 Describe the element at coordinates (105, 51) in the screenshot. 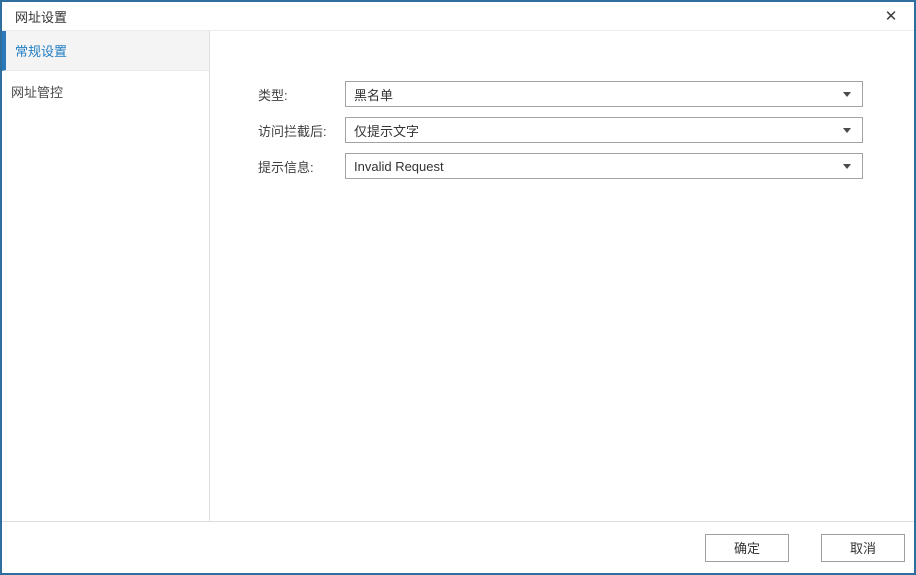

I see `sidebar-item-general-settings: 常规设置` at that location.